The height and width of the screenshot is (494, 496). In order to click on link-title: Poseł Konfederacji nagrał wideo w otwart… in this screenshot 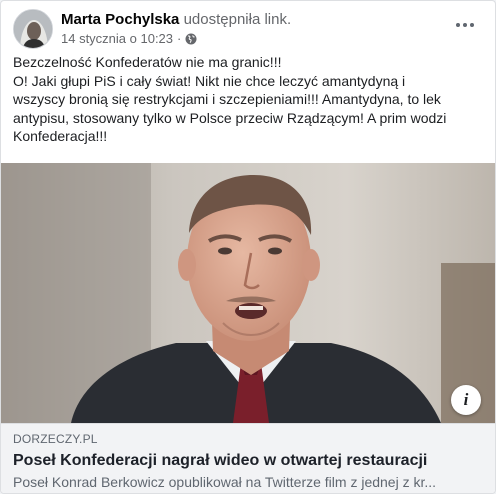, I will do `click(248, 461)`.